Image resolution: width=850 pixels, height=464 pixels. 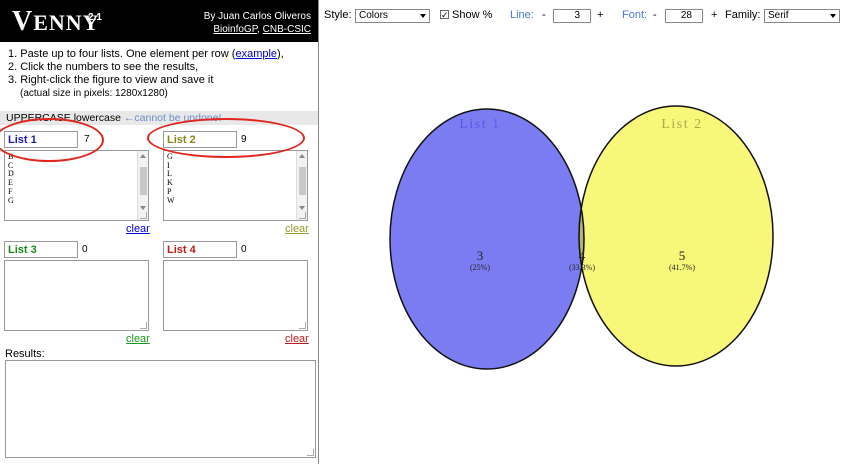 I want to click on list2-item: K, so click(x=170, y=183).